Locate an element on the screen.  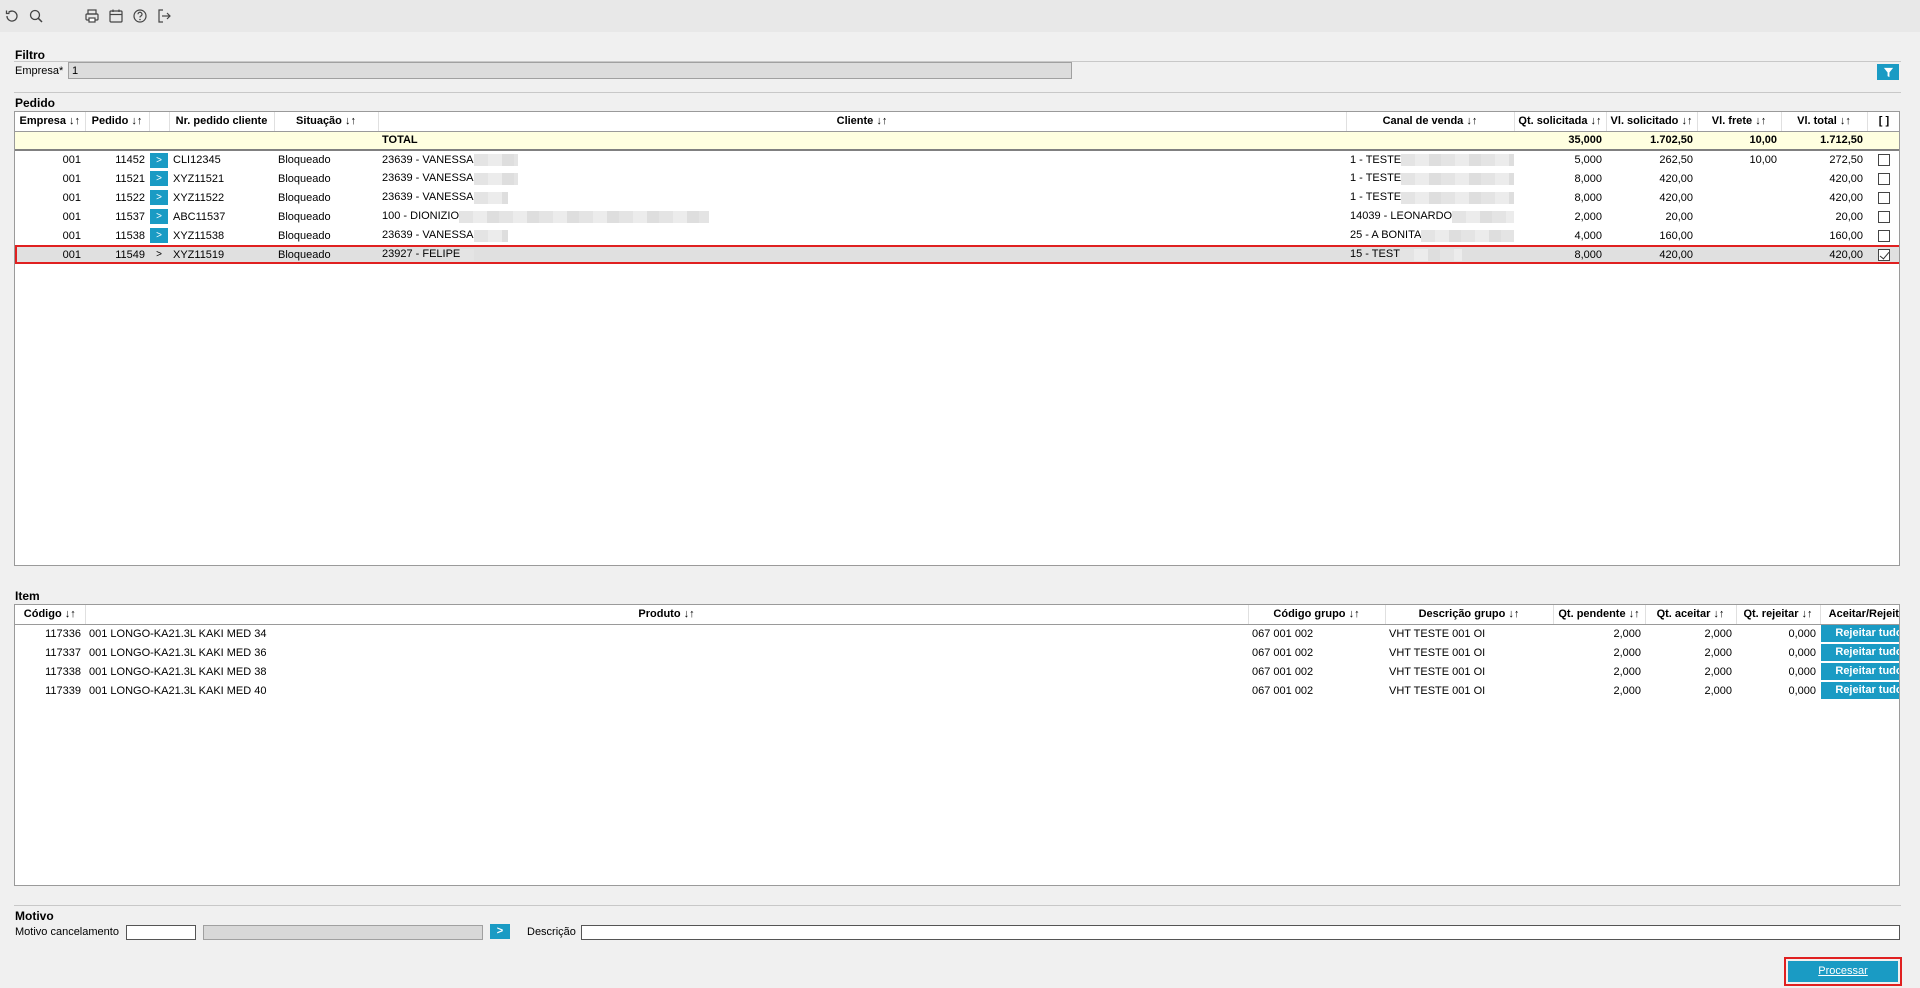
exit-icon is located at coordinates (164, 16).